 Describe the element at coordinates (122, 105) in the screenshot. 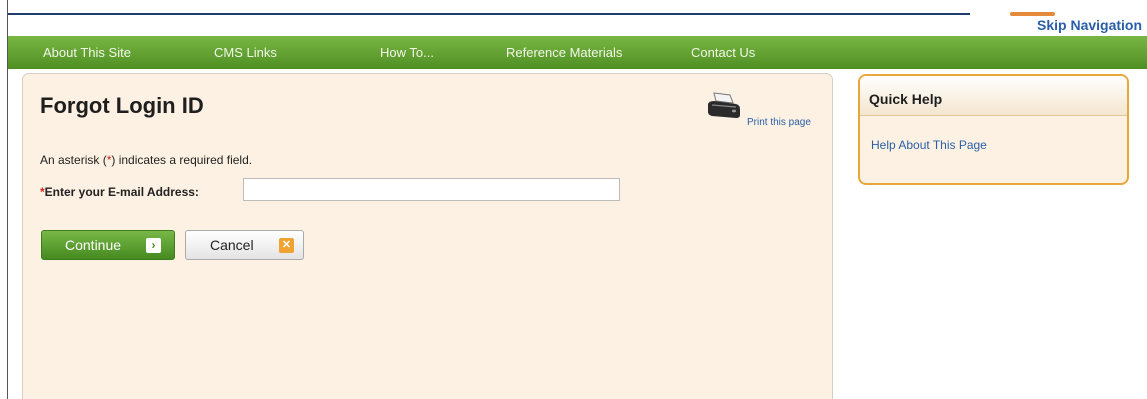

I see `page-title: Forgot Login ID` at that location.